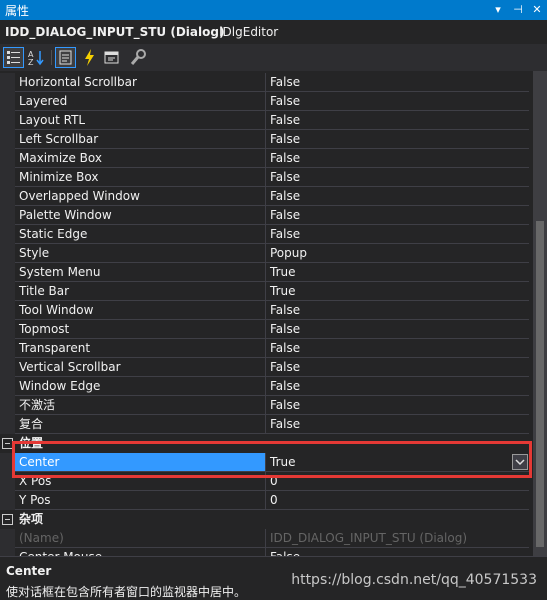 The image size is (547, 600). I want to click on property-name: Horizontal Scrollbar, so click(140, 82).